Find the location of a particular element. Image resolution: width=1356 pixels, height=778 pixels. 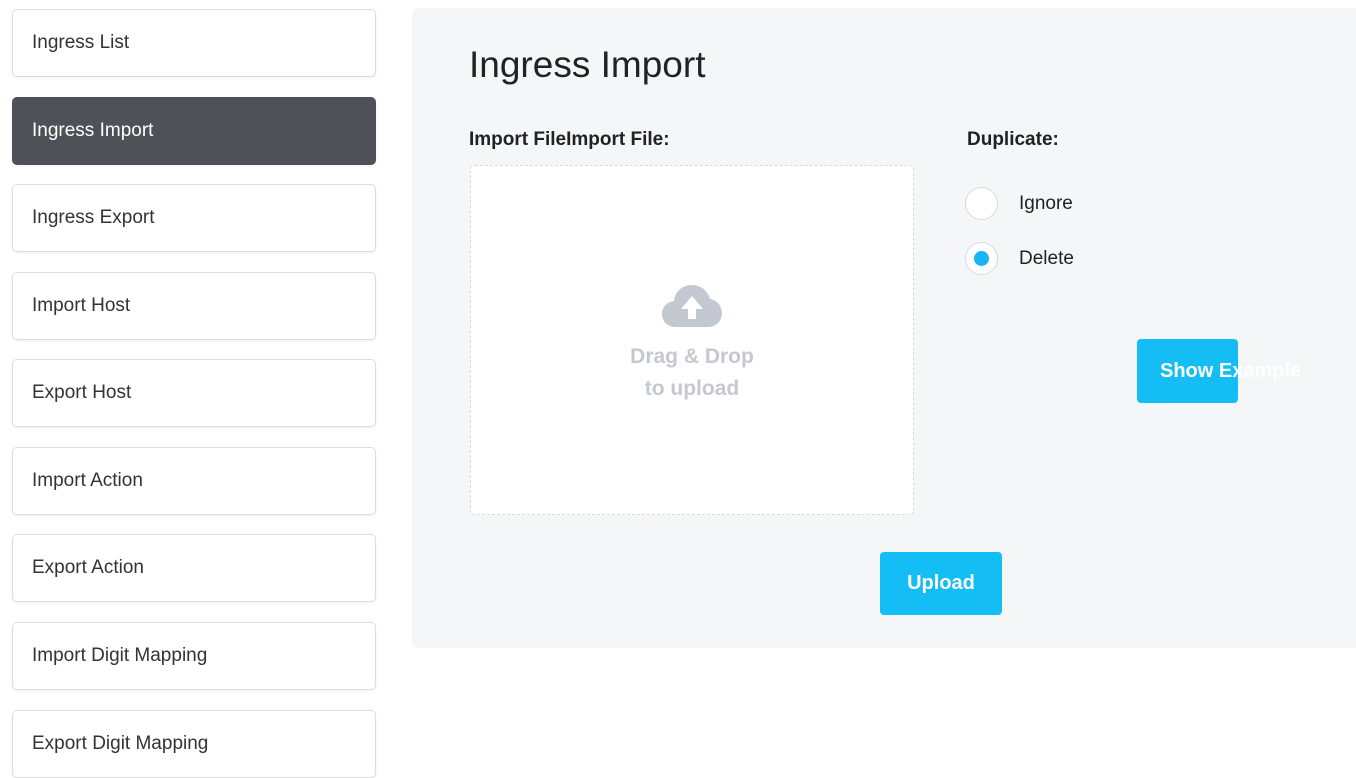

cloud-upload-icon is located at coordinates (692, 306).